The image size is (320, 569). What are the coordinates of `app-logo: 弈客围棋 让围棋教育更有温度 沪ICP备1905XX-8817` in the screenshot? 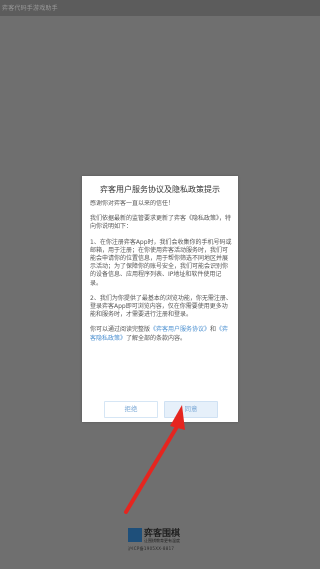 It's located at (168, 542).